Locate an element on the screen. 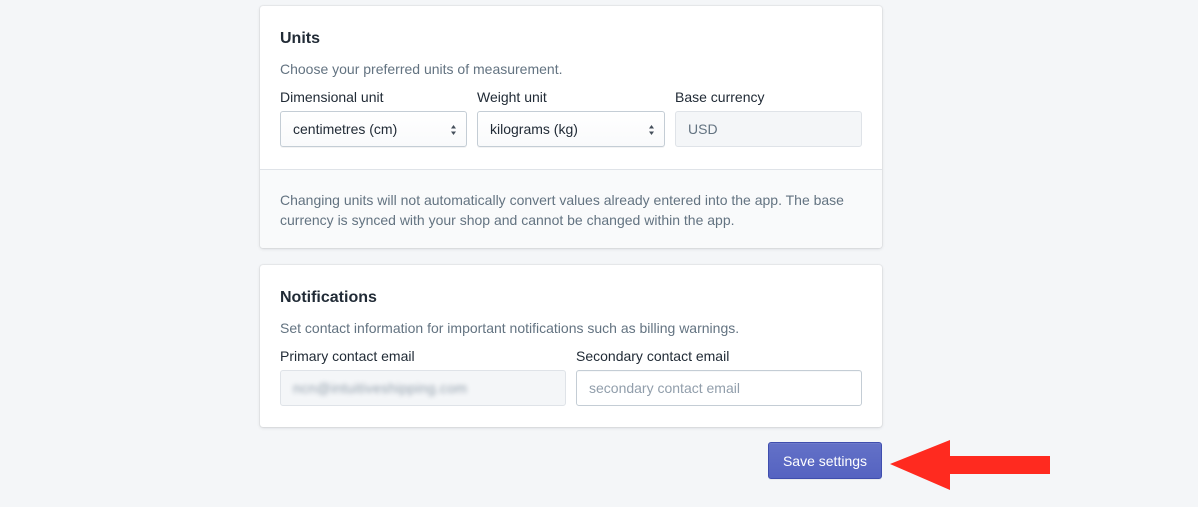  units-title: Units is located at coordinates (300, 38).